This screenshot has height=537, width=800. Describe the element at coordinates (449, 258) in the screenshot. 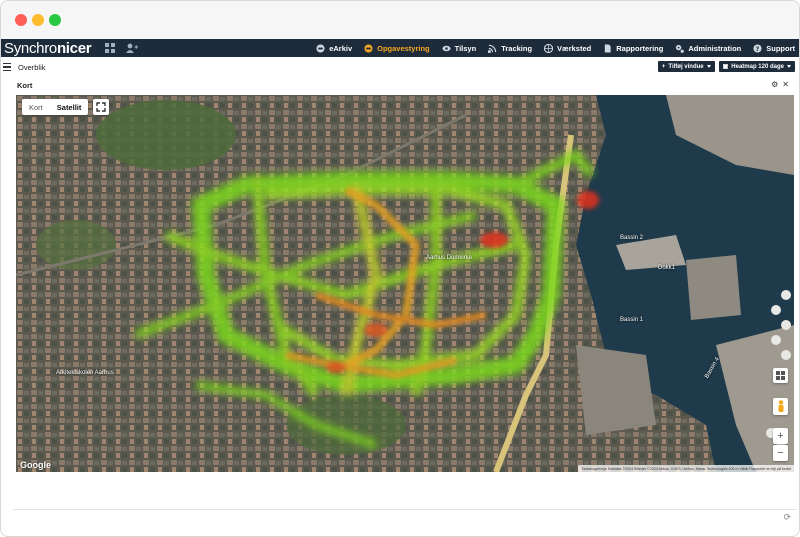

I see `map-label: Aarhus Domkirke` at that location.